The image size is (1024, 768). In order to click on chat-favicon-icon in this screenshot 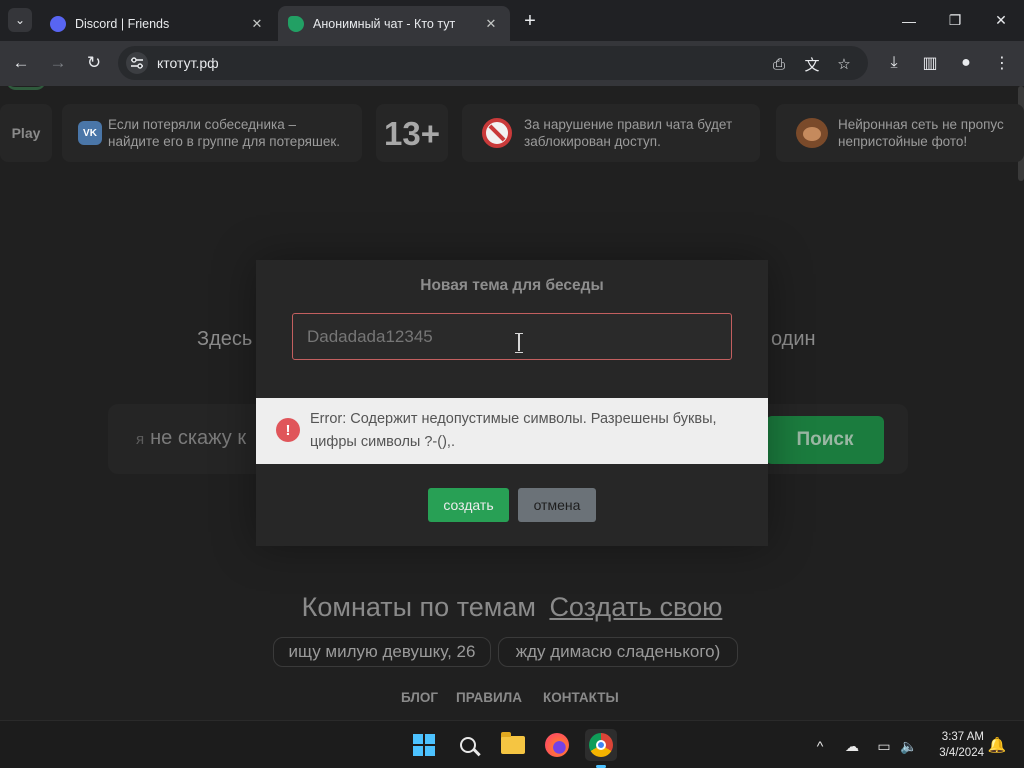, I will do `click(296, 23)`.